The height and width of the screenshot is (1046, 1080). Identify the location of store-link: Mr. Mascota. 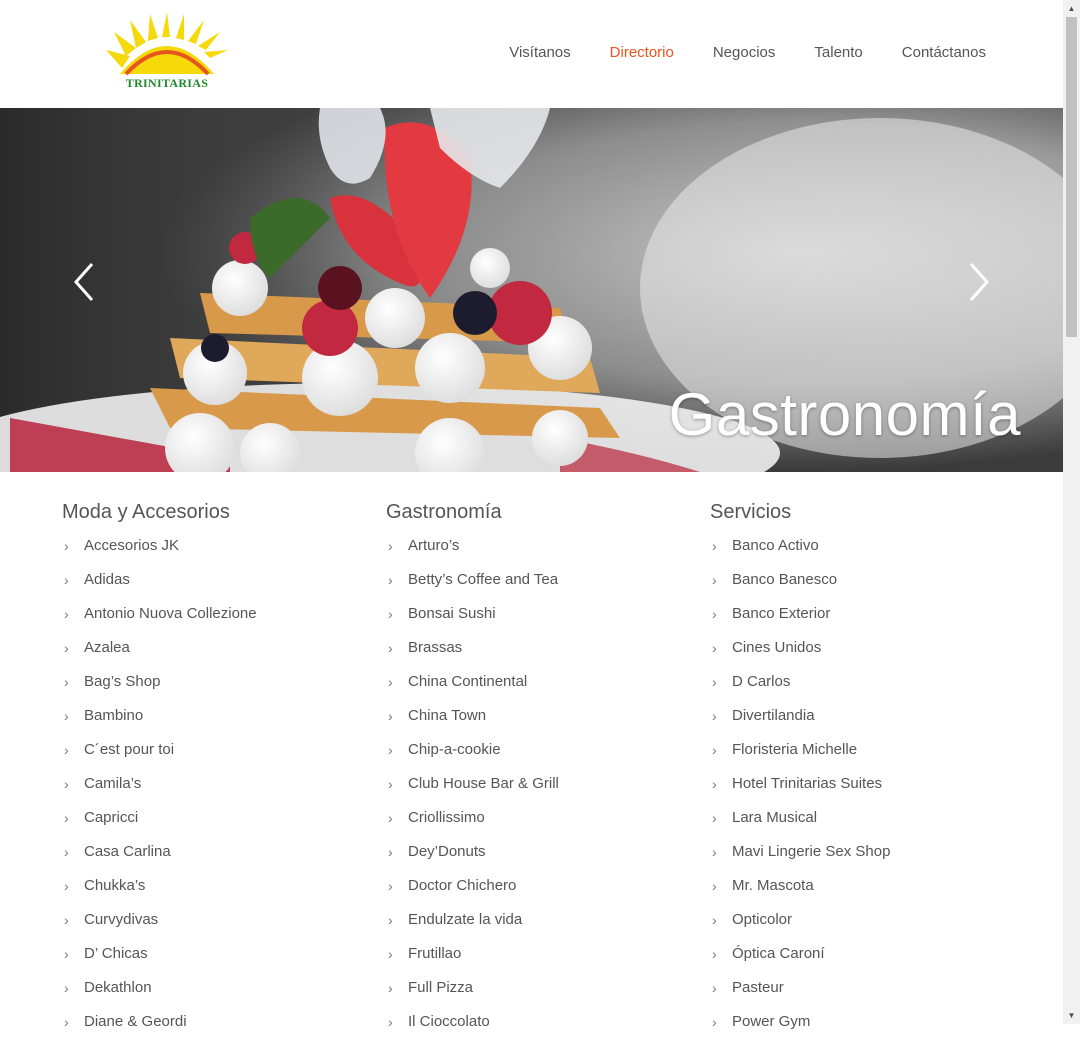
(773, 886).